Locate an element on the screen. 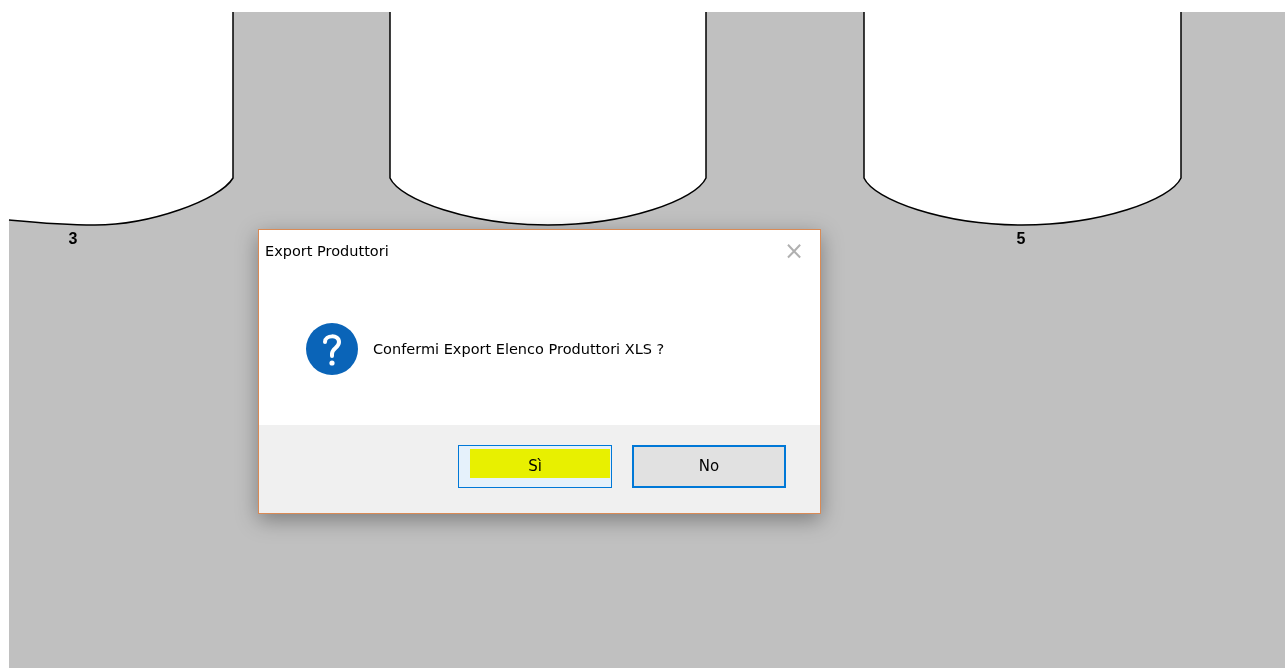 This screenshot has width=1285, height=668. dialog-message: Confermi Export Elenco Produttori XLS ? is located at coordinates (519, 348).